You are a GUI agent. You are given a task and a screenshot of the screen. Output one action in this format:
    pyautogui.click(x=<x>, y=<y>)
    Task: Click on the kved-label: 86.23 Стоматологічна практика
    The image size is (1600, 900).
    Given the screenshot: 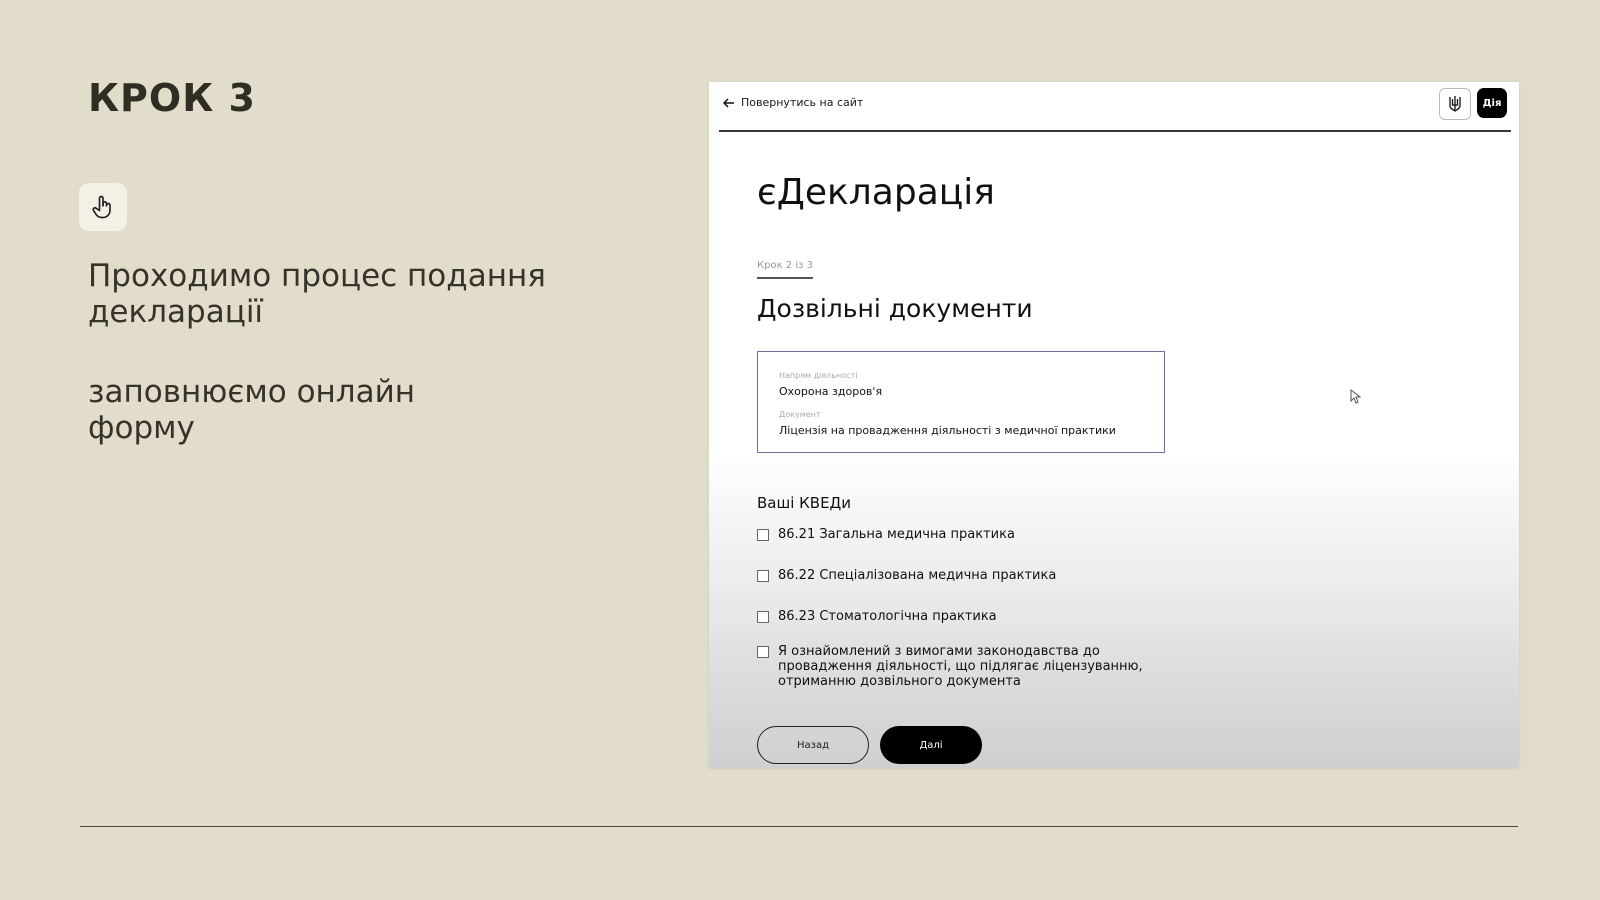 What is the action you would take?
    pyautogui.click(x=887, y=616)
    